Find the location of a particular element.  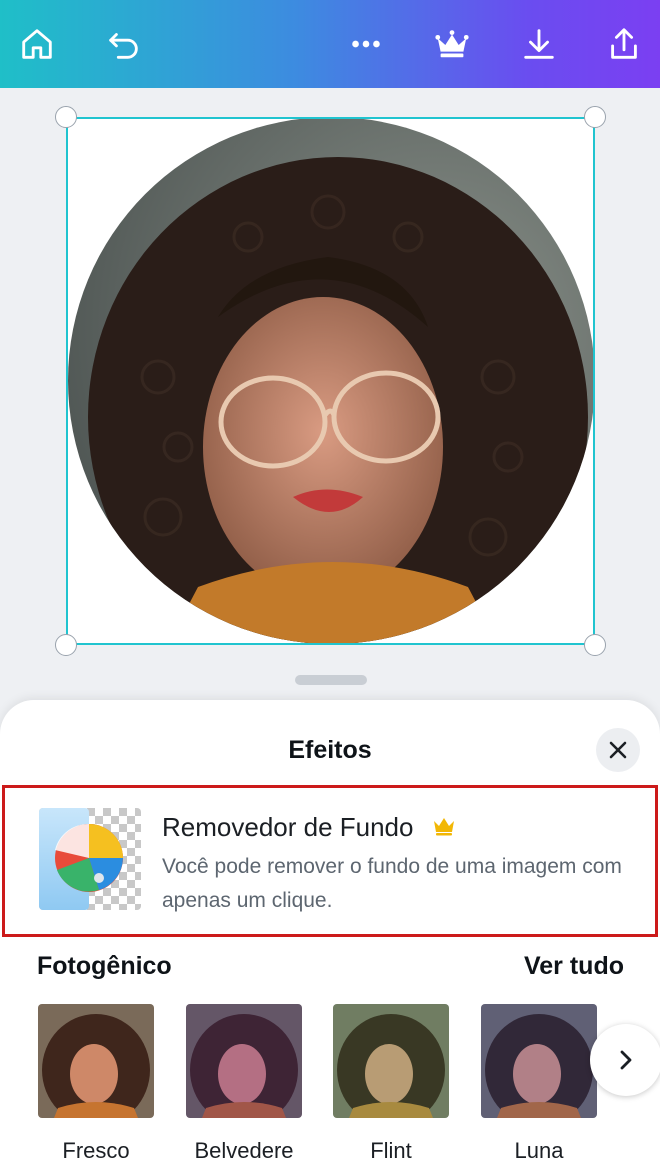

close-button is located at coordinates (618, 750).